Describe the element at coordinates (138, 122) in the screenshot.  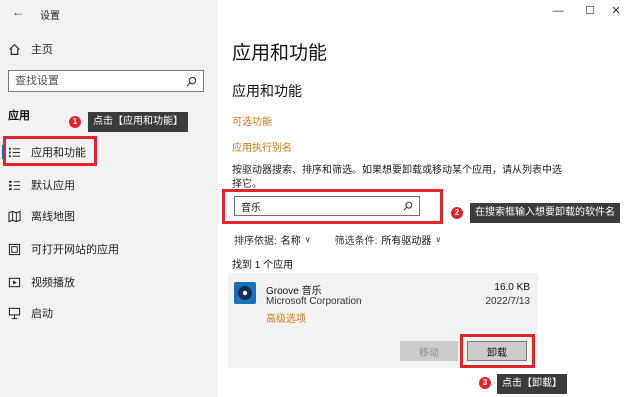
I see `step-1-callout: 点击【应用和功能】` at that location.